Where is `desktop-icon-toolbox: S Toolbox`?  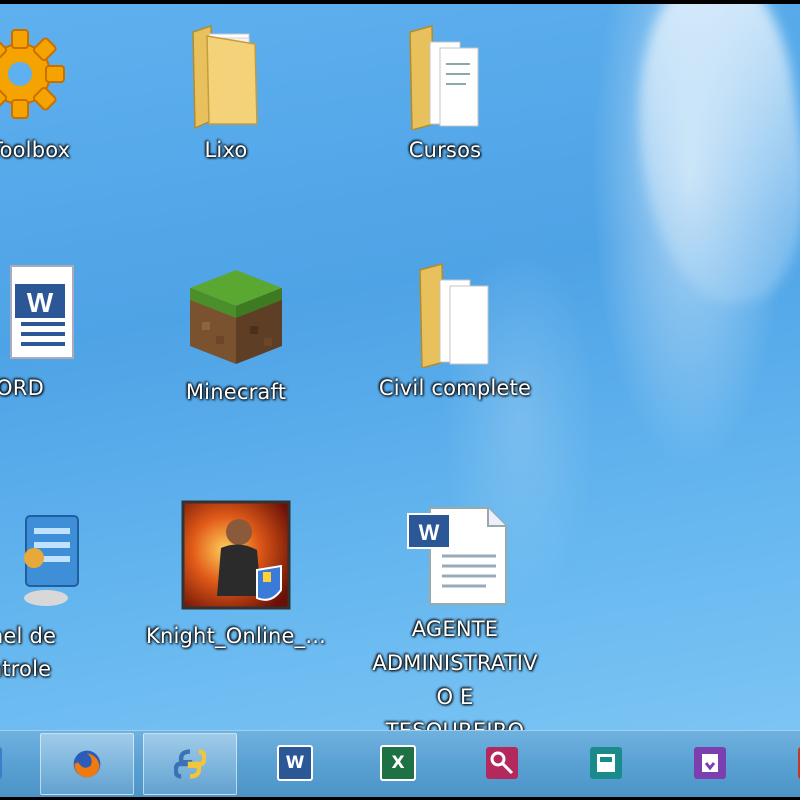
desktop-icon-toolbox: S Toolbox is located at coordinates (55, 95).